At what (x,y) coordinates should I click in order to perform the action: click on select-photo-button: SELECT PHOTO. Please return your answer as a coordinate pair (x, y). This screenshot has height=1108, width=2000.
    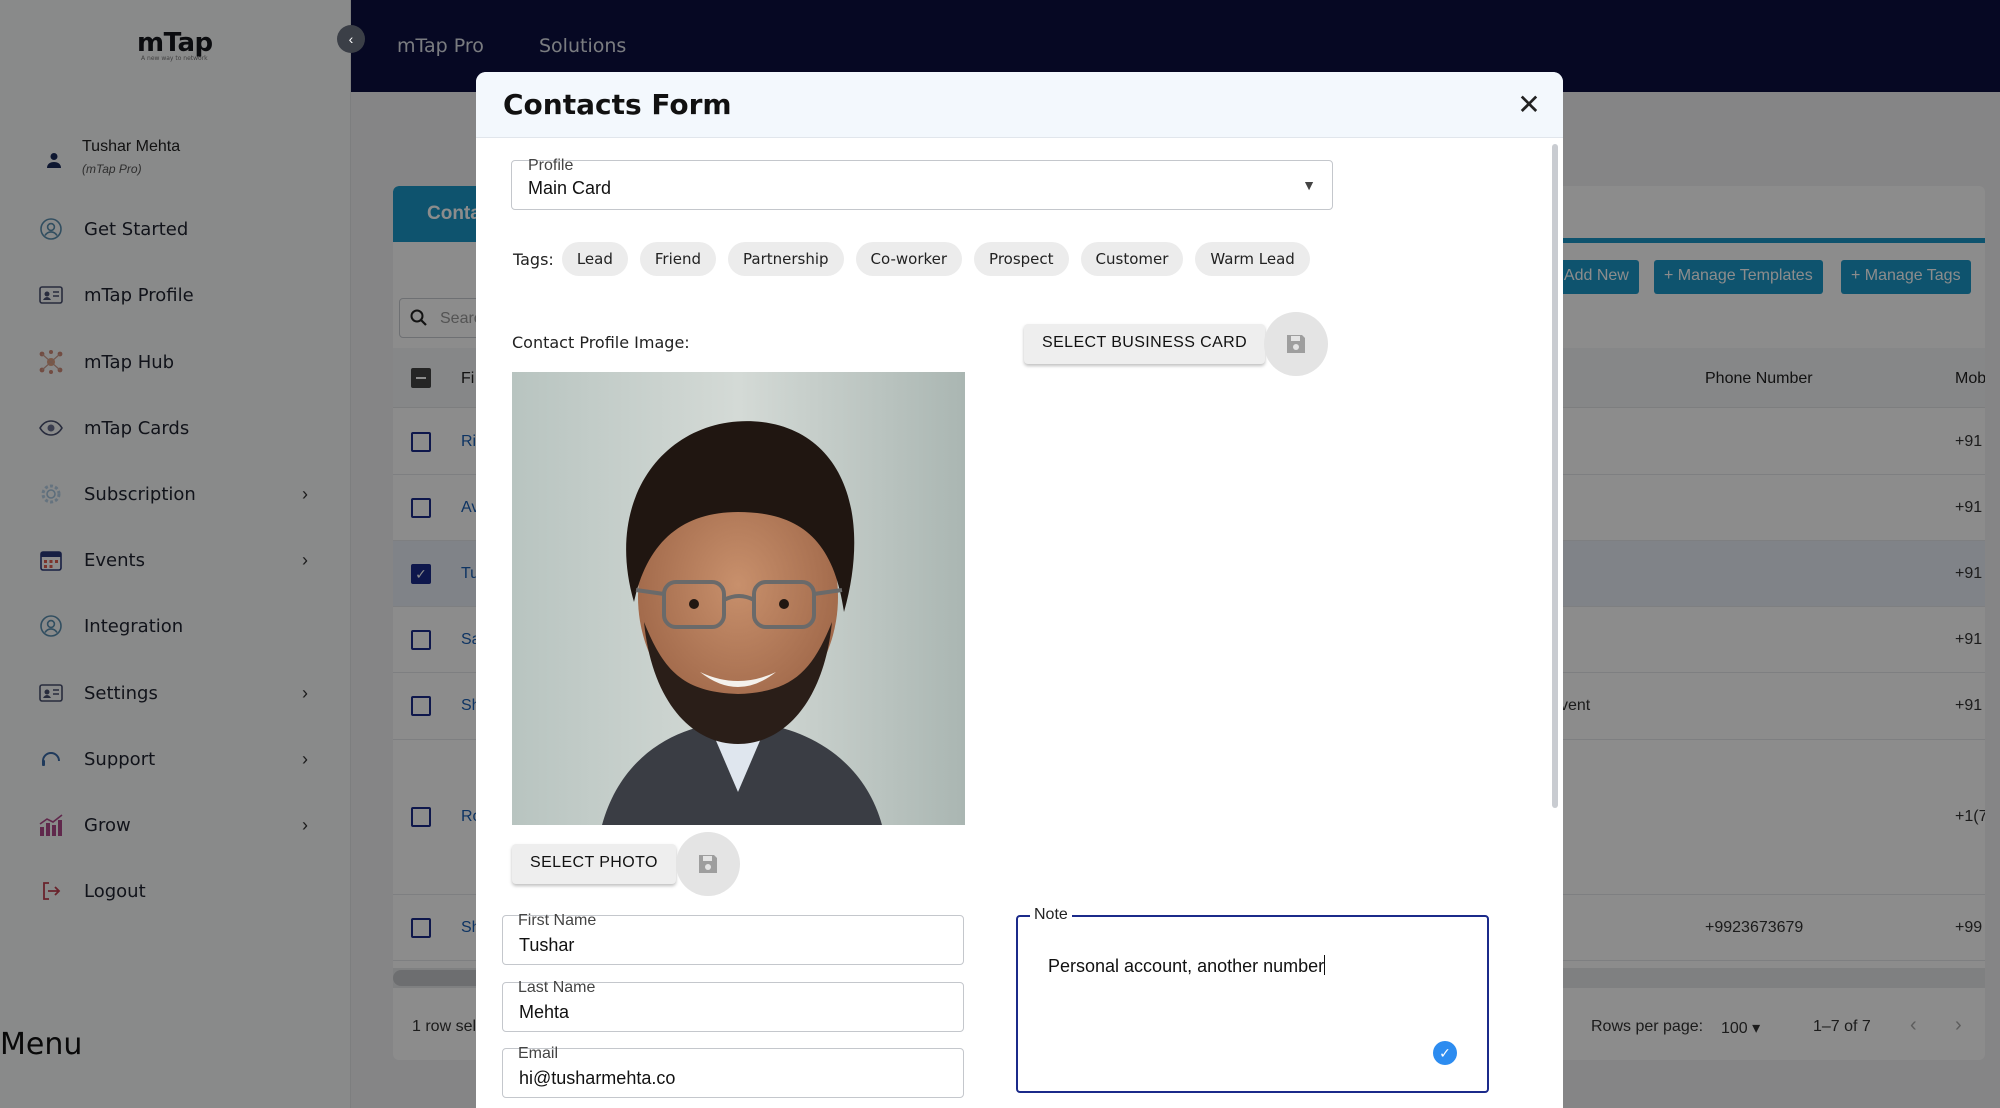
    Looking at the image, I should click on (594, 864).